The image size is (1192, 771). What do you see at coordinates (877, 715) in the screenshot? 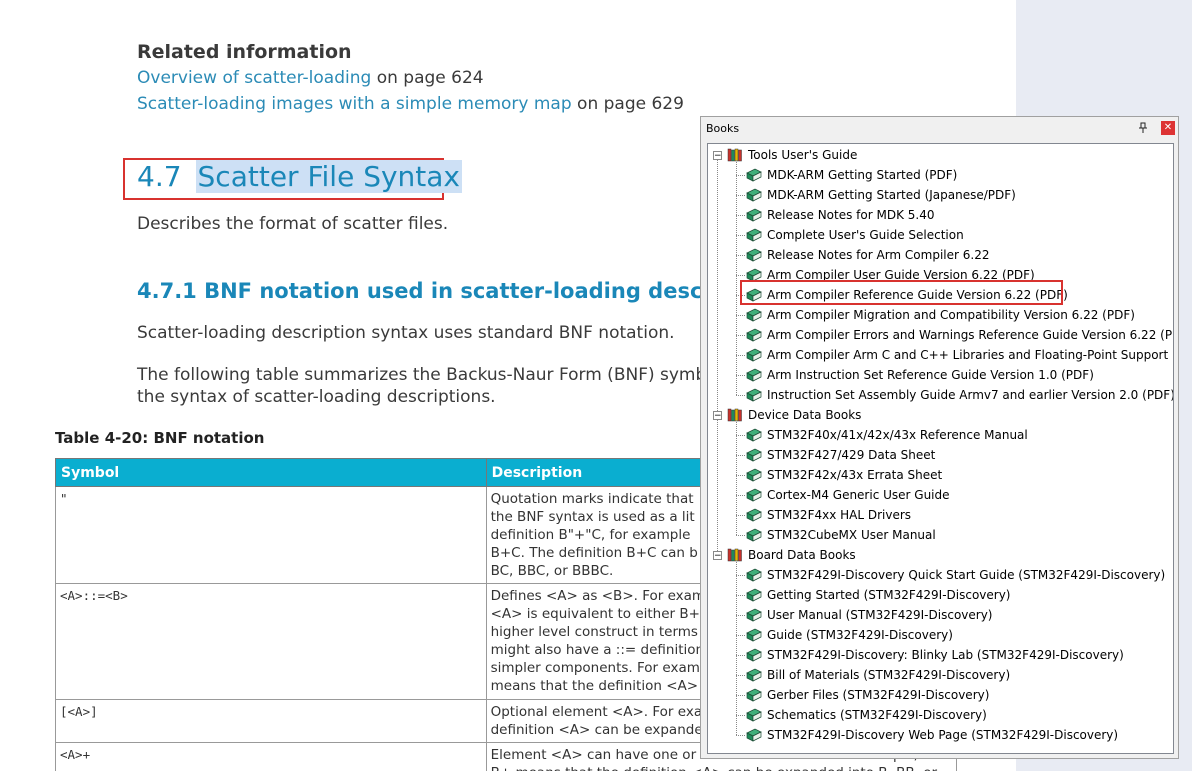
I see `tree-item-label: Schematics (STM32F429I-Discovery)` at bounding box center [877, 715].